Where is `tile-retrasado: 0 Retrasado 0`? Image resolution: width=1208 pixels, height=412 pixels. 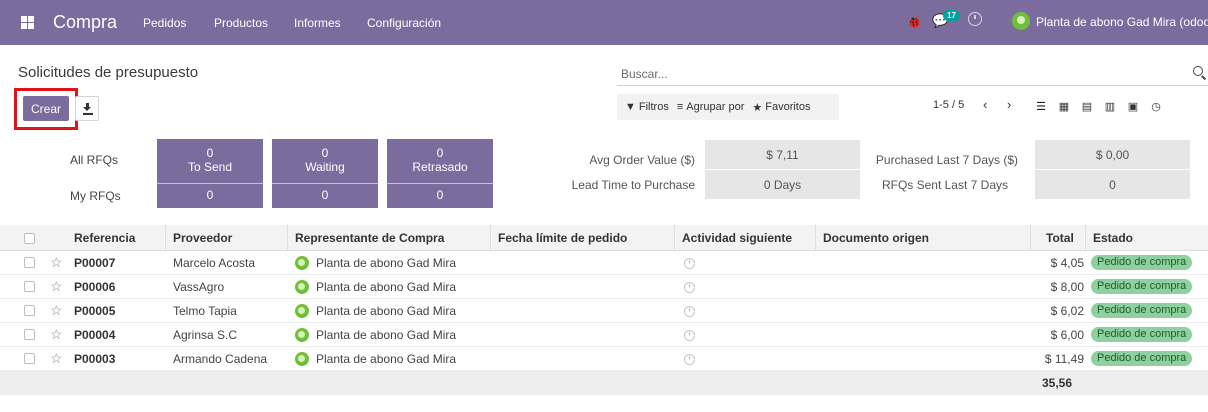 tile-retrasado: 0 Retrasado 0 is located at coordinates (440, 173).